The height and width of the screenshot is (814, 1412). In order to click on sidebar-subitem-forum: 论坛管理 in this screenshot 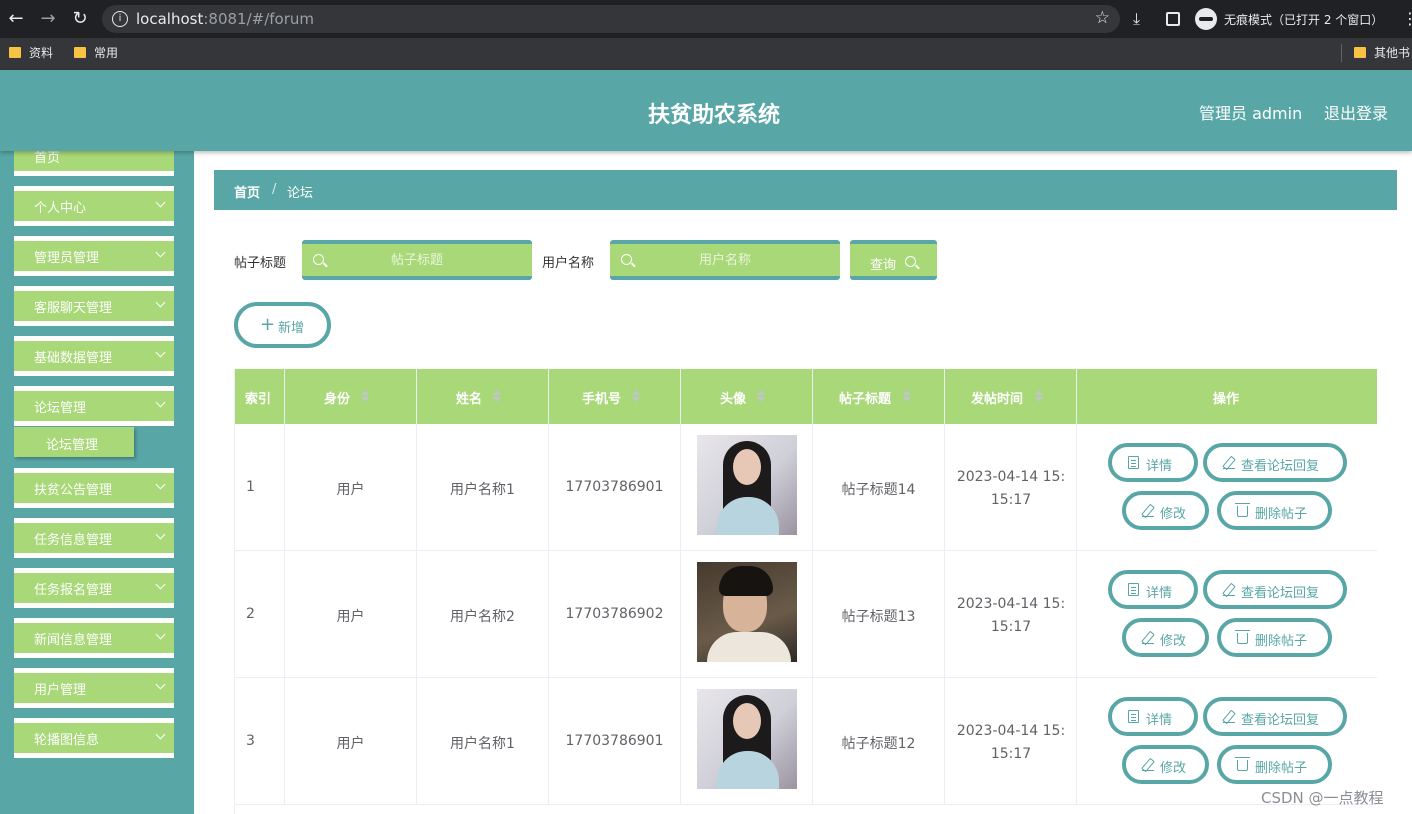, I will do `click(74, 442)`.